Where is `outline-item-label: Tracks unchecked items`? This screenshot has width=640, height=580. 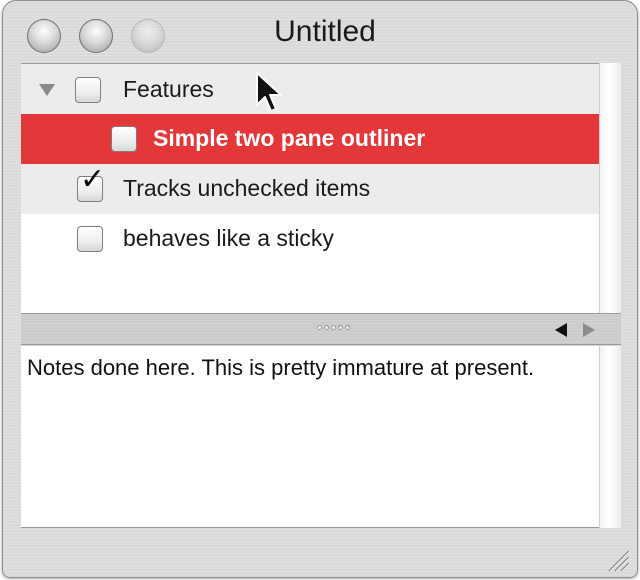
outline-item-label: Tracks unchecked items is located at coordinates (247, 188).